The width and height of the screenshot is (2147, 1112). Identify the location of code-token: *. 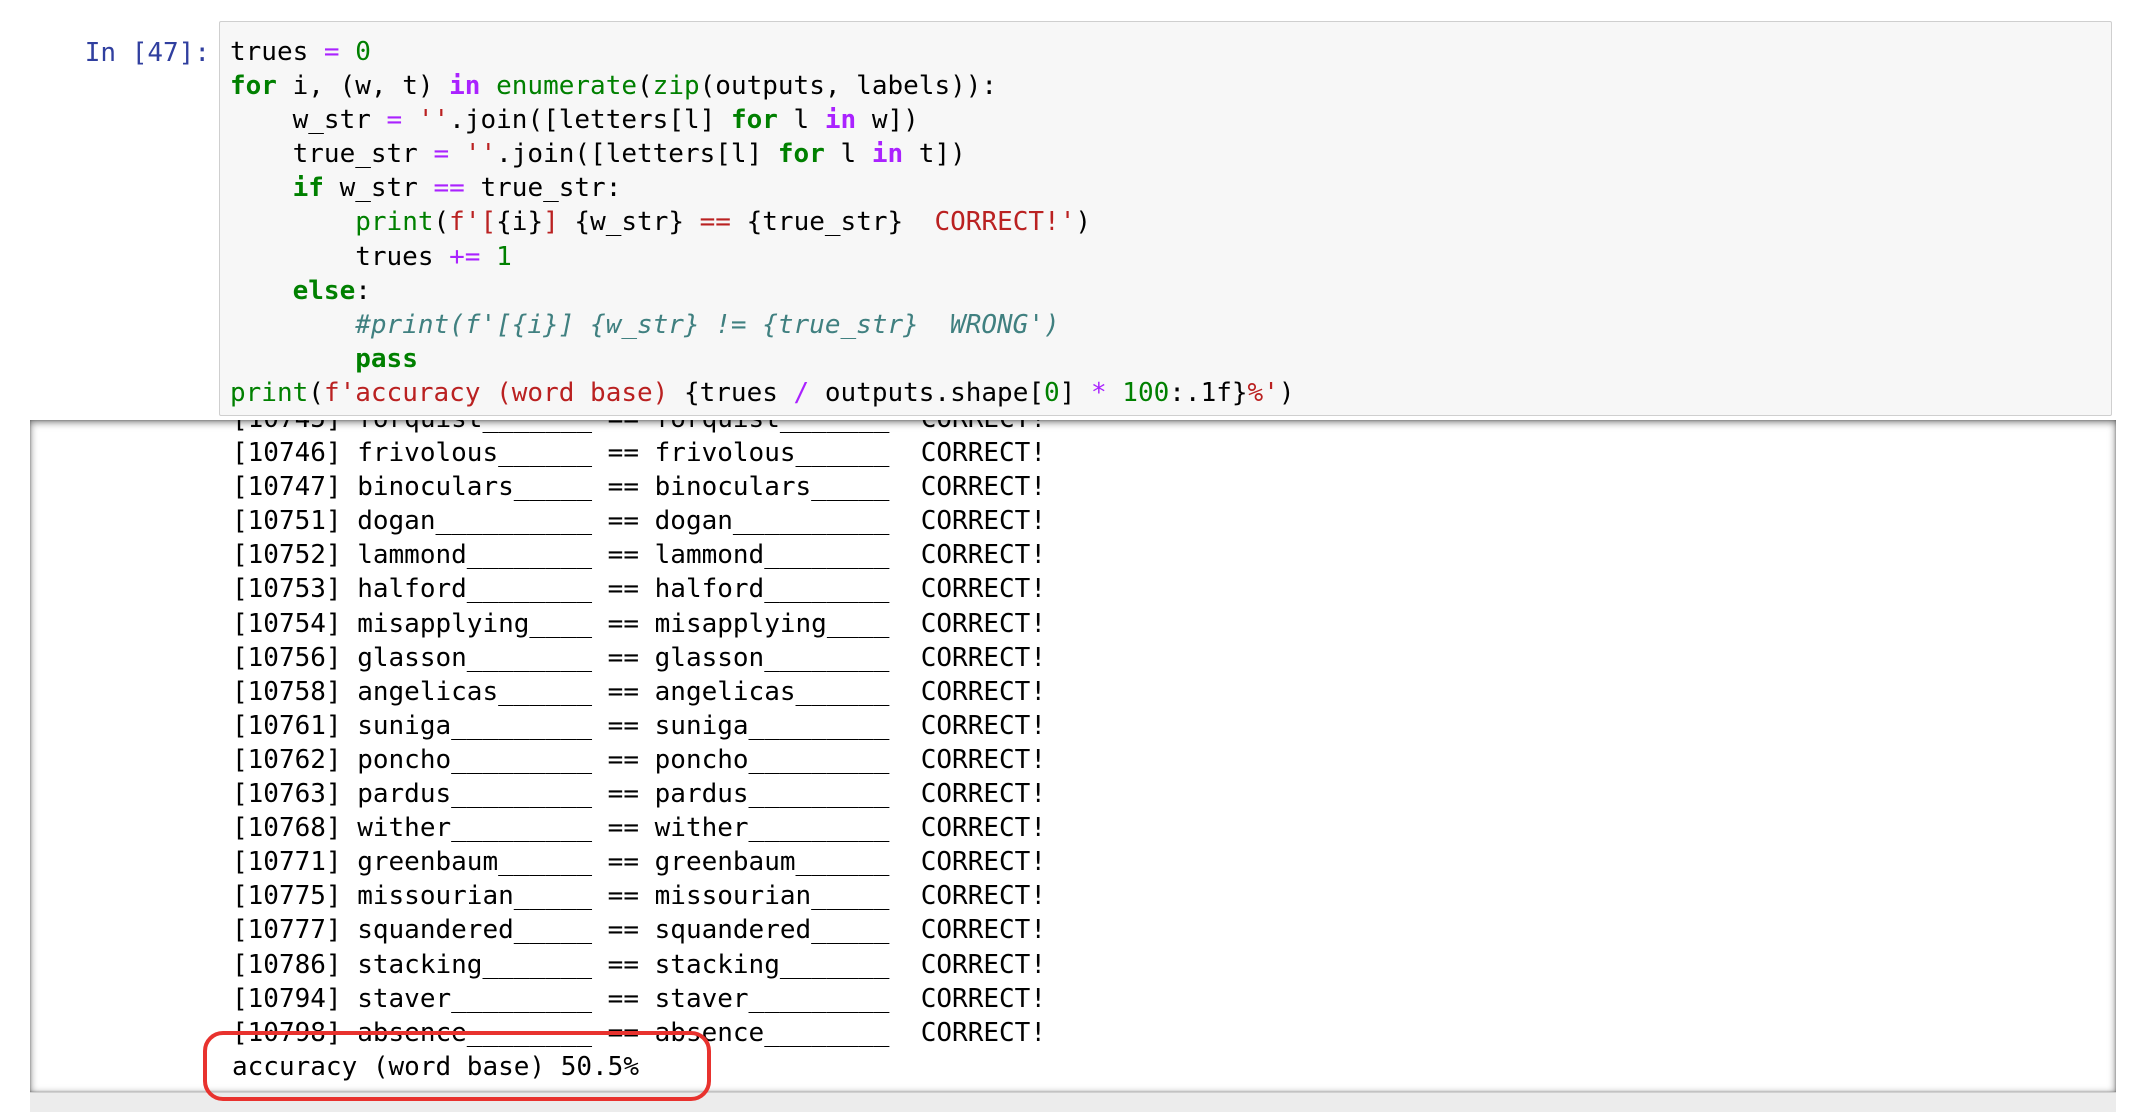
(1098, 392).